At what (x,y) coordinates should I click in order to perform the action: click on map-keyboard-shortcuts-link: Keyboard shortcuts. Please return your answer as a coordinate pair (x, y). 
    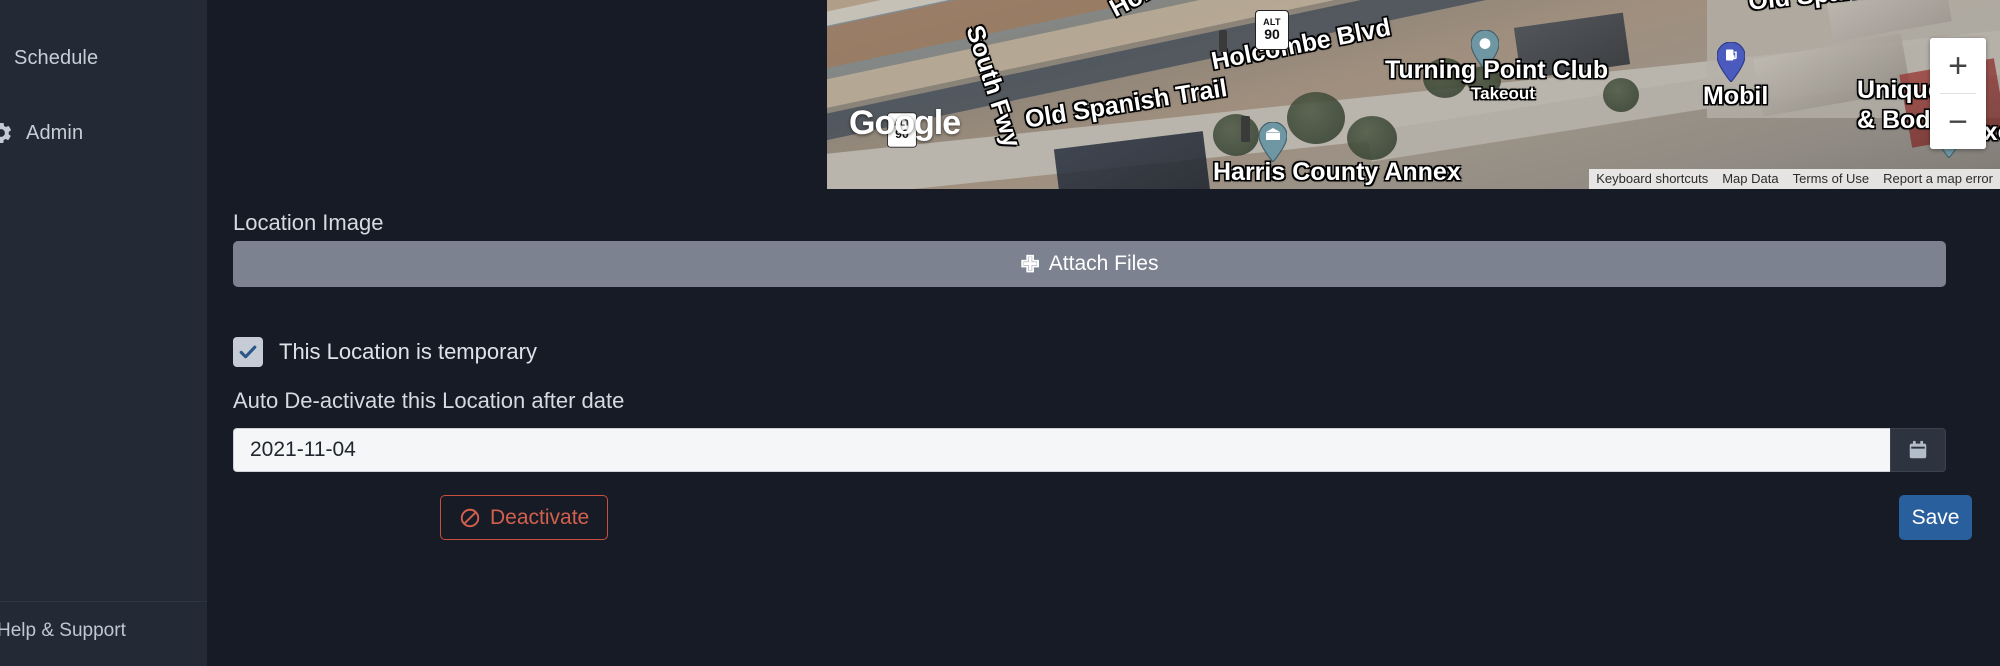
    Looking at the image, I should click on (1652, 179).